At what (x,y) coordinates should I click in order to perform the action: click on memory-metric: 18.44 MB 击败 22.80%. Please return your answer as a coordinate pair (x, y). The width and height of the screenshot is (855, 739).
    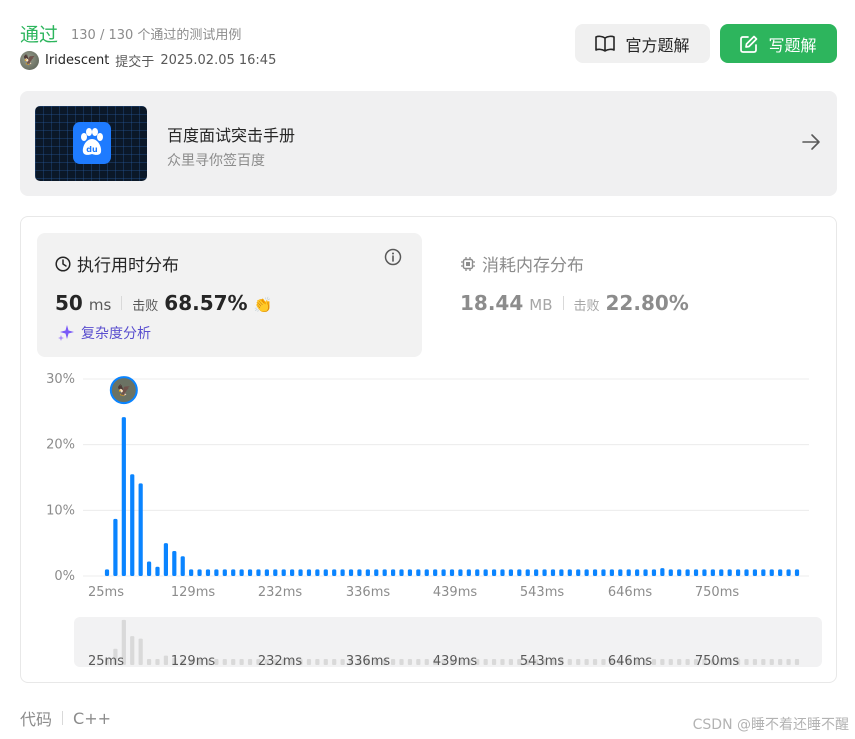
    Looking at the image, I should click on (574, 303).